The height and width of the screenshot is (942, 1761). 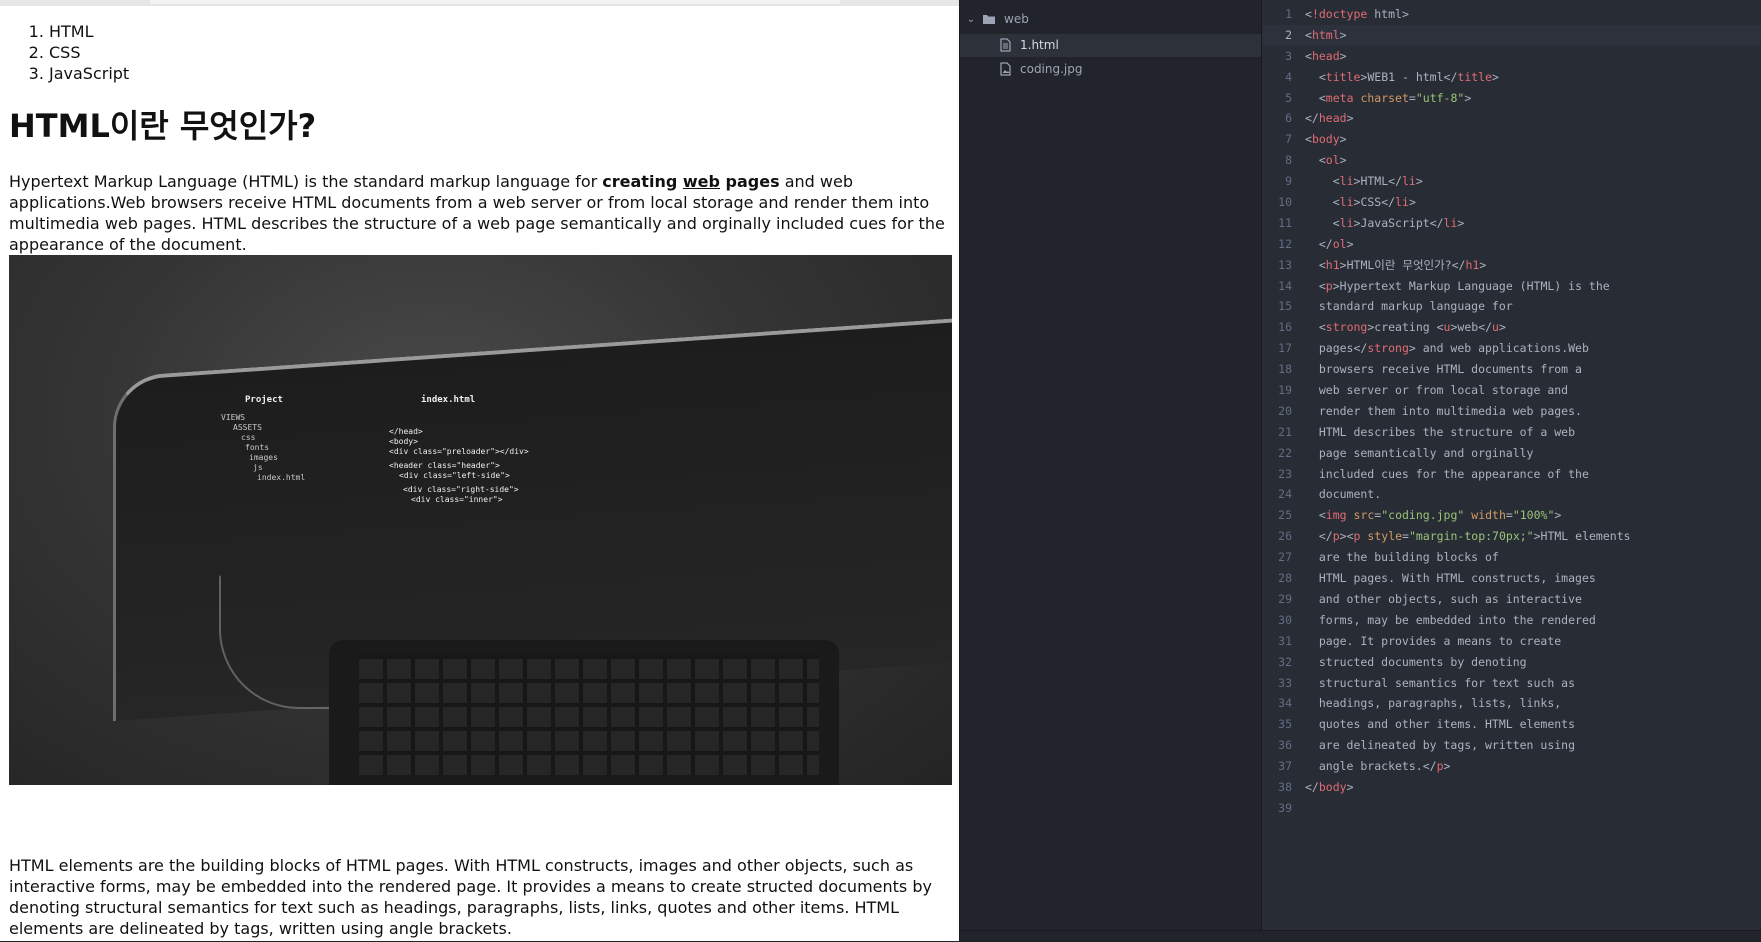 I want to click on underlined-text: web, so click(x=701, y=181).